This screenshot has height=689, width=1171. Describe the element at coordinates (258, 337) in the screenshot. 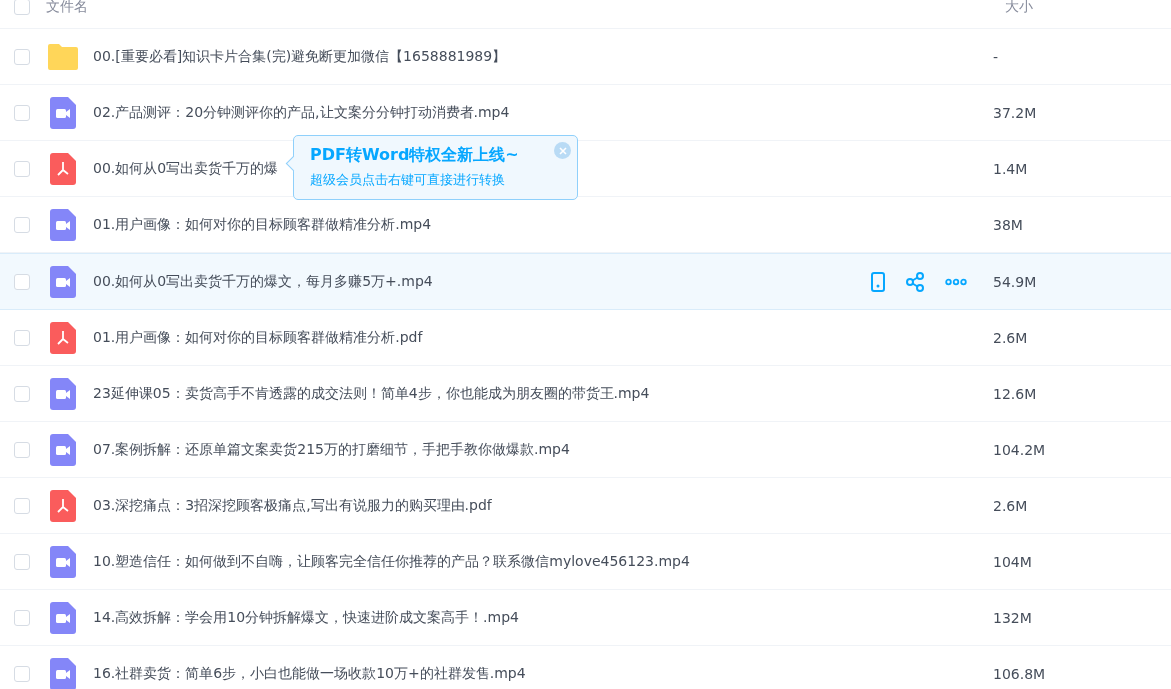

I see `file-name: 01.用户画像：如何对你的目标顾客群做精准分析.pdf` at that location.